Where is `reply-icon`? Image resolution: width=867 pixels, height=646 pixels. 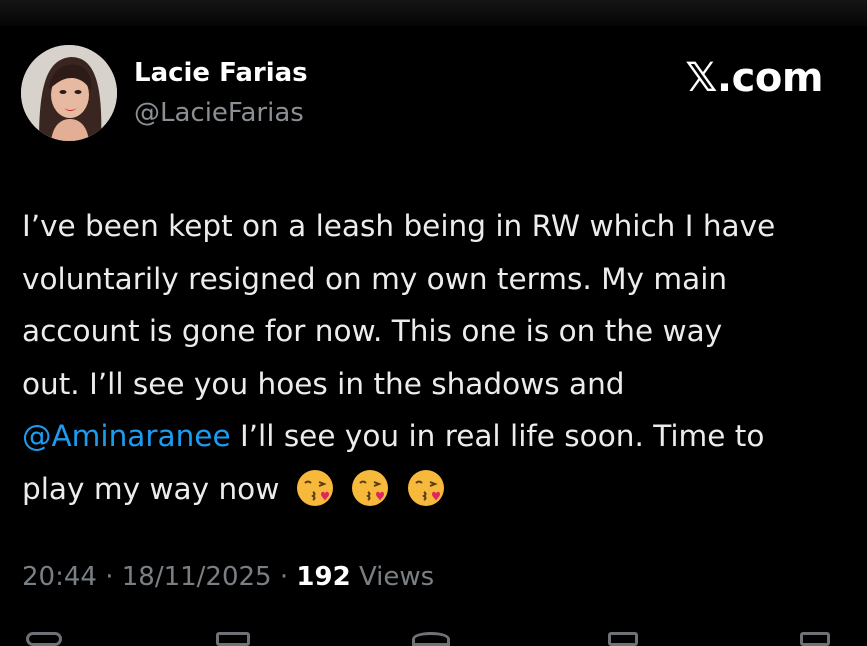
reply-icon is located at coordinates (44, 639).